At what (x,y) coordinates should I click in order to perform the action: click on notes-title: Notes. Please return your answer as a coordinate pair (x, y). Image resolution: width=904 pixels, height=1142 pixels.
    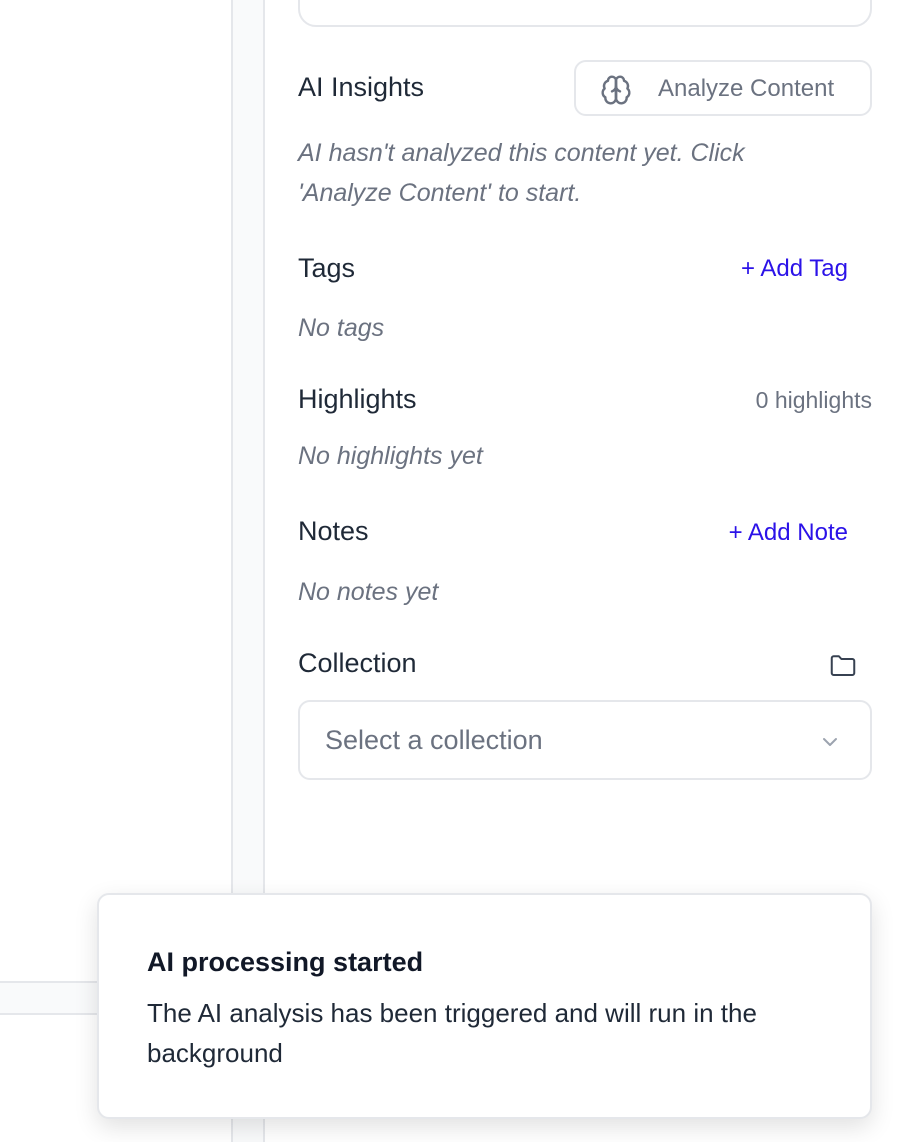
    Looking at the image, I should click on (333, 531).